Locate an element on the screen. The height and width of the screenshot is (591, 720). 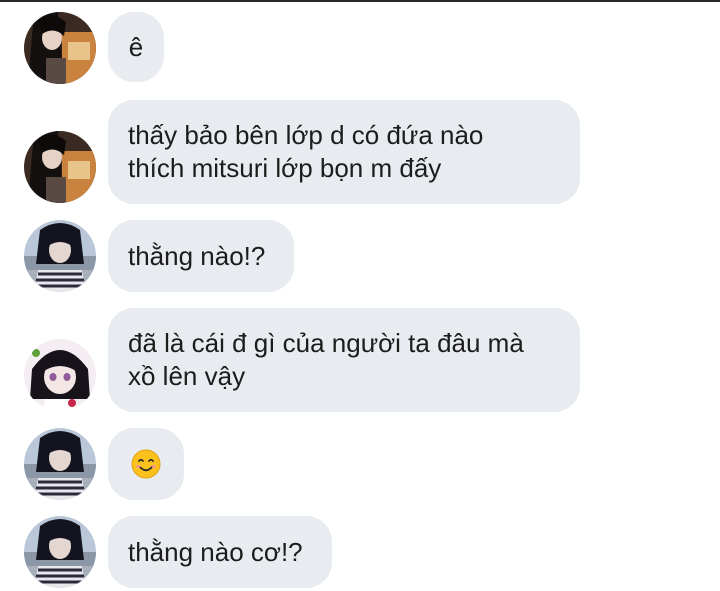
avatar-user-c is located at coordinates (60, 375).